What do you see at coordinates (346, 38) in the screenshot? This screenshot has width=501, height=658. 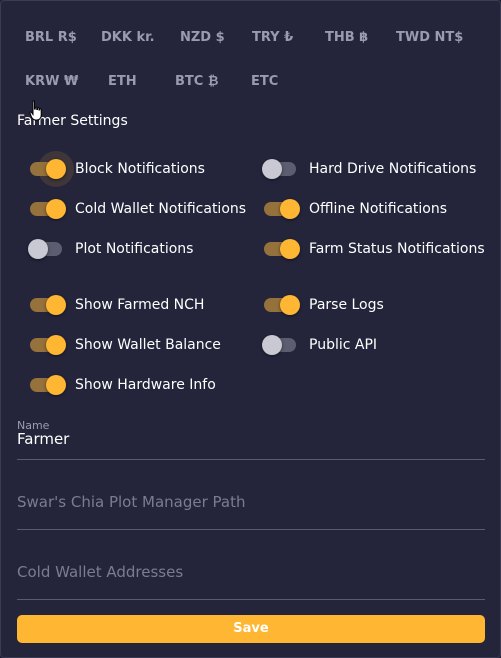 I see `currency-thb: THB ฿` at bounding box center [346, 38].